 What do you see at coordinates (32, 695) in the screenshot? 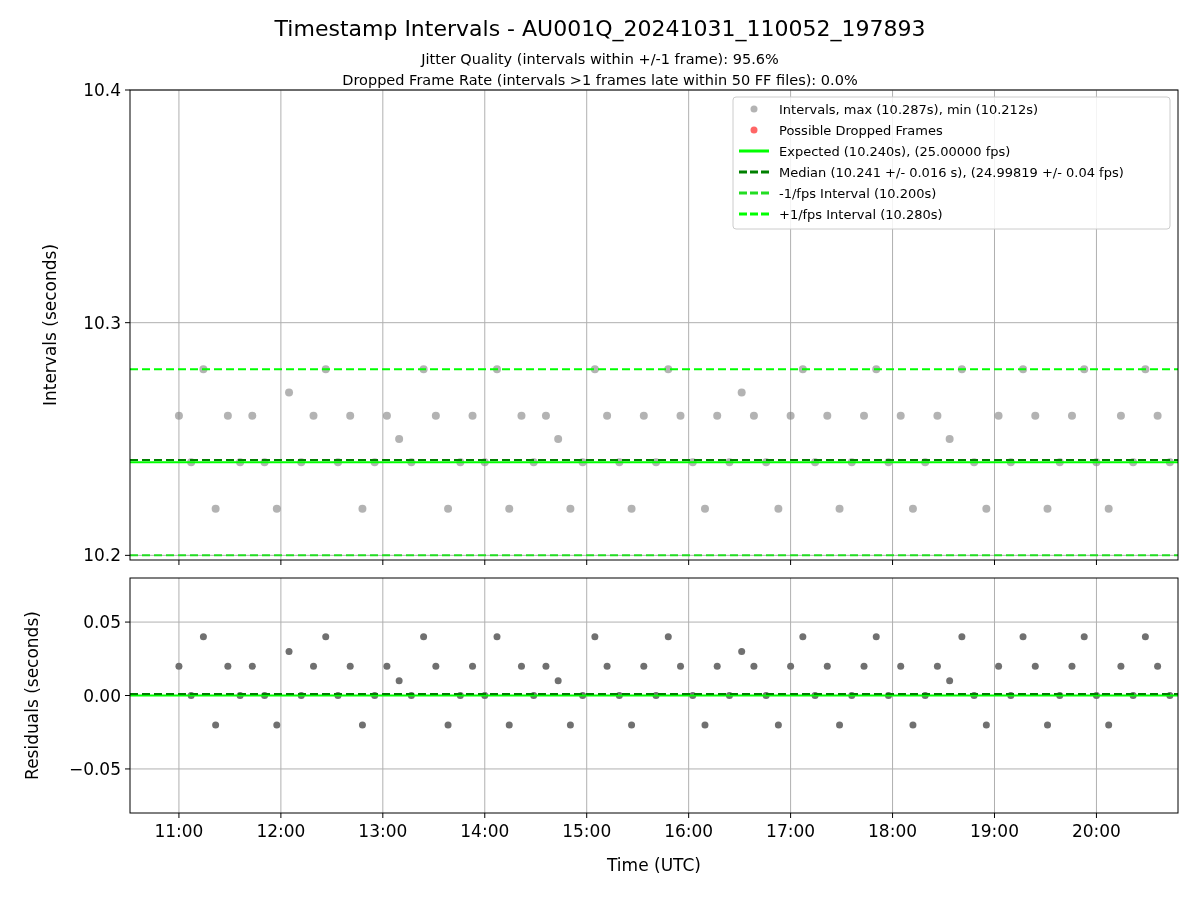
I see `axis-label: Residuals (seconds)` at bounding box center [32, 695].